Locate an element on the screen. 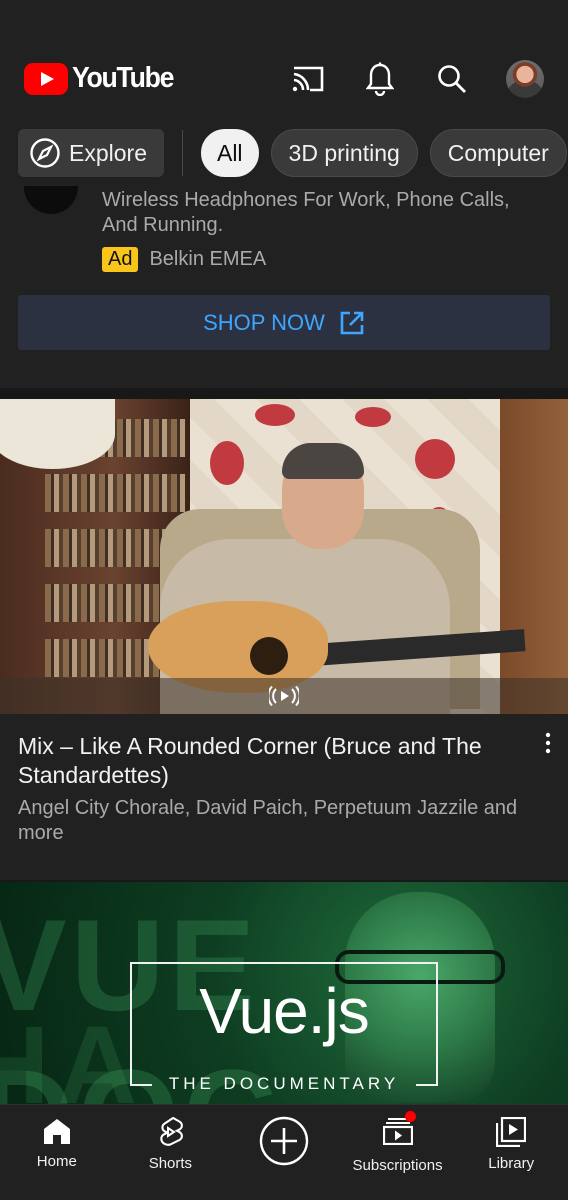 The width and height of the screenshot is (568, 1200). thumbnail-guitar-soundhole is located at coordinates (269, 656).